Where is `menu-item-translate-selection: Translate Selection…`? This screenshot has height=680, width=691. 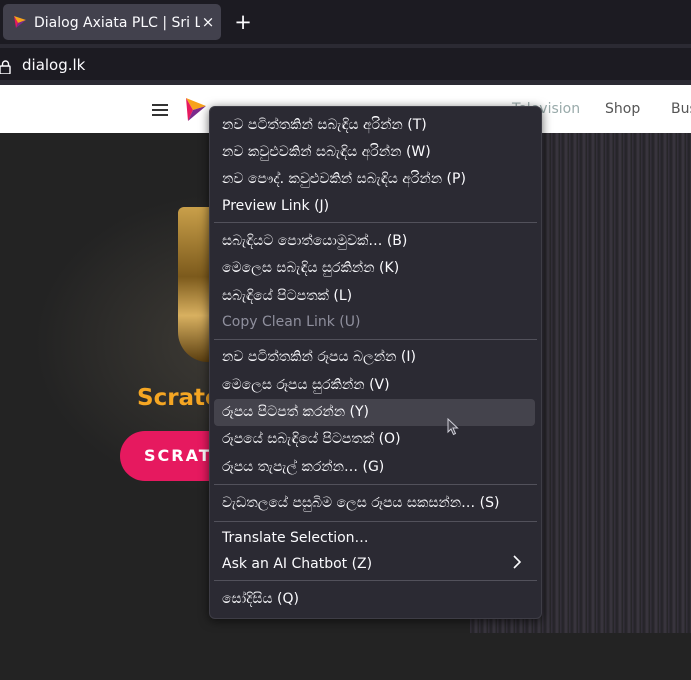 menu-item-translate-selection: Translate Selection… is located at coordinates (295, 538).